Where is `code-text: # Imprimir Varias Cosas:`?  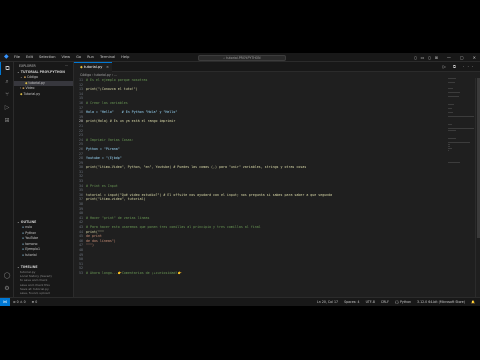
code-text: # Imprimir Varias Cosas: is located at coordinates (110, 139).